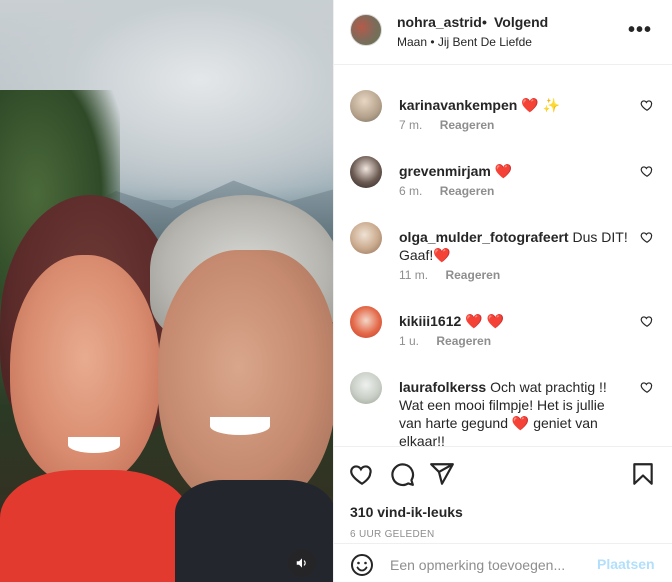 The image size is (672, 582). What do you see at coordinates (503, 171) in the screenshot?
I see `comment-text: ❤️` at bounding box center [503, 171].